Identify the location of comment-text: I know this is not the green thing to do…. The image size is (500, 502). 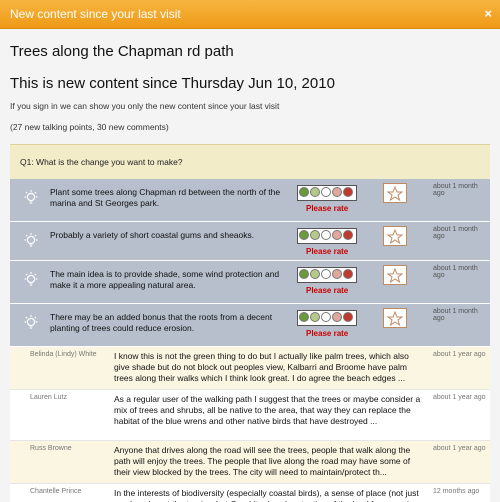
(261, 367).